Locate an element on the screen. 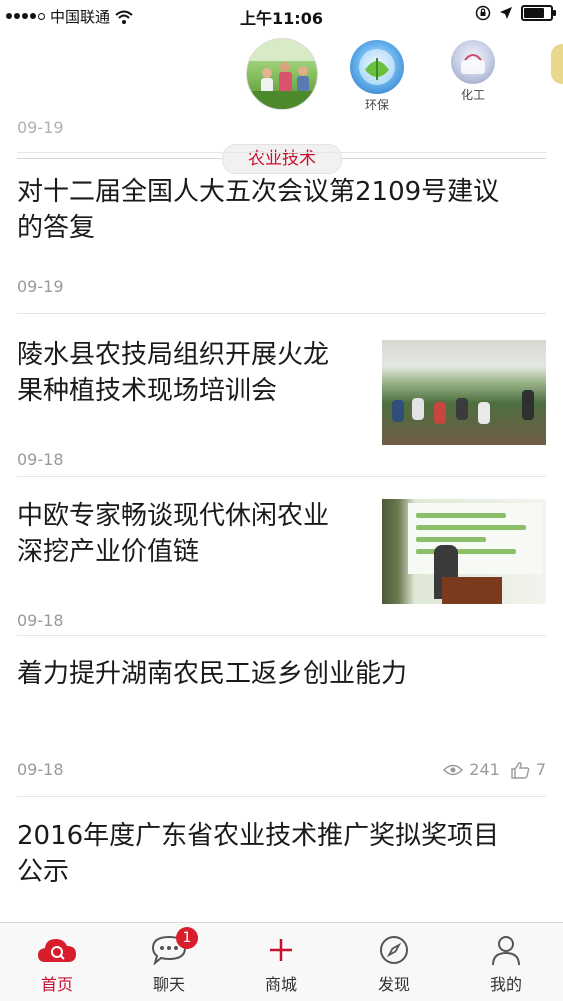  view-count: 241 is located at coordinates (484, 769).